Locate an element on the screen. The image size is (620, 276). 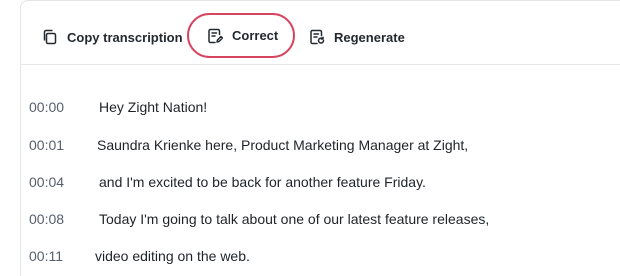
correct-label: Correct is located at coordinates (255, 35).